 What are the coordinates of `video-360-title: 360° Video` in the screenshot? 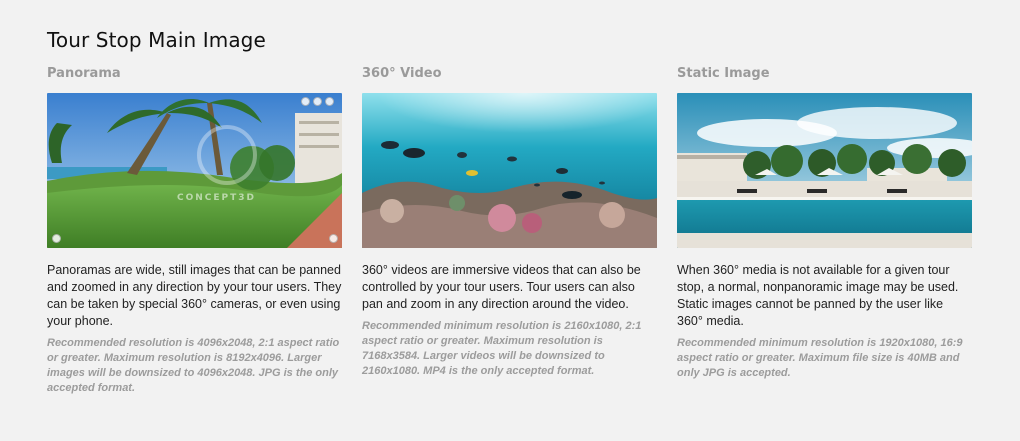 It's located at (402, 73).